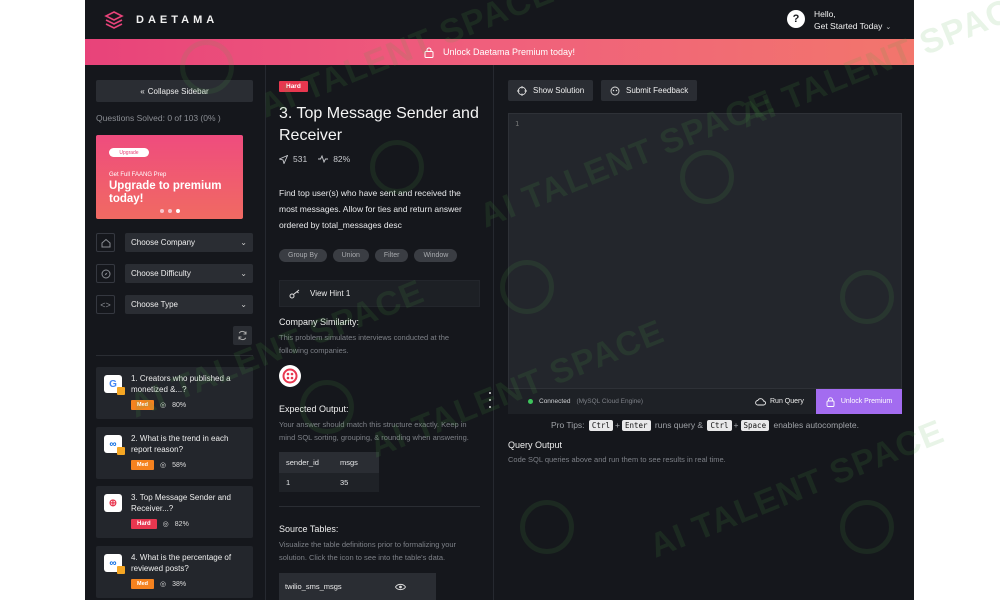 Image resolution: width=1000 pixels, height=600 pixels. Describe the element at coordinates (163, 242) in the screenshot. I see `company-select-label: Choose Company` at that location.